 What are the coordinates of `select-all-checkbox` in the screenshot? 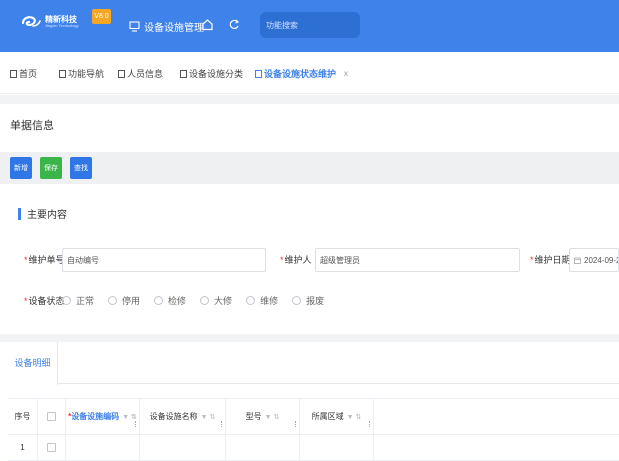 It's located at (51, 416).